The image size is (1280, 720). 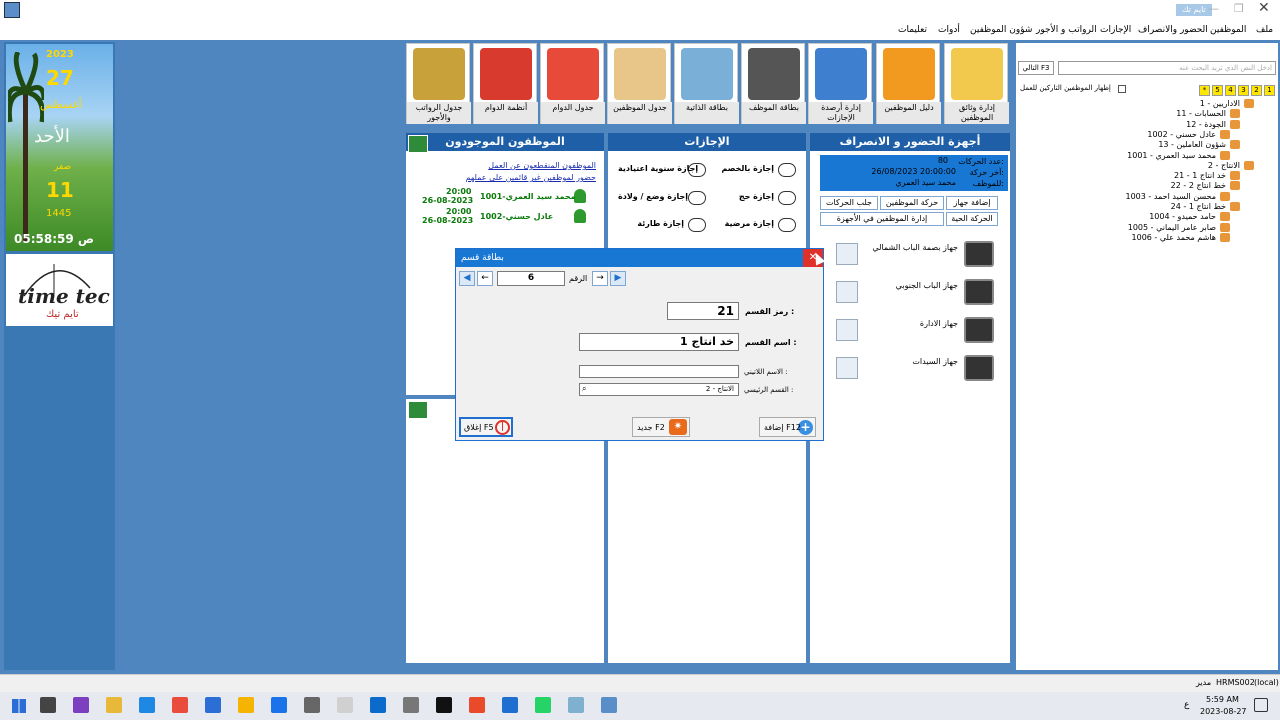 What do you see at coordinates (600, 278) in the screenshot?
I see `next-record-button: →` at bounding box center [600, 278].